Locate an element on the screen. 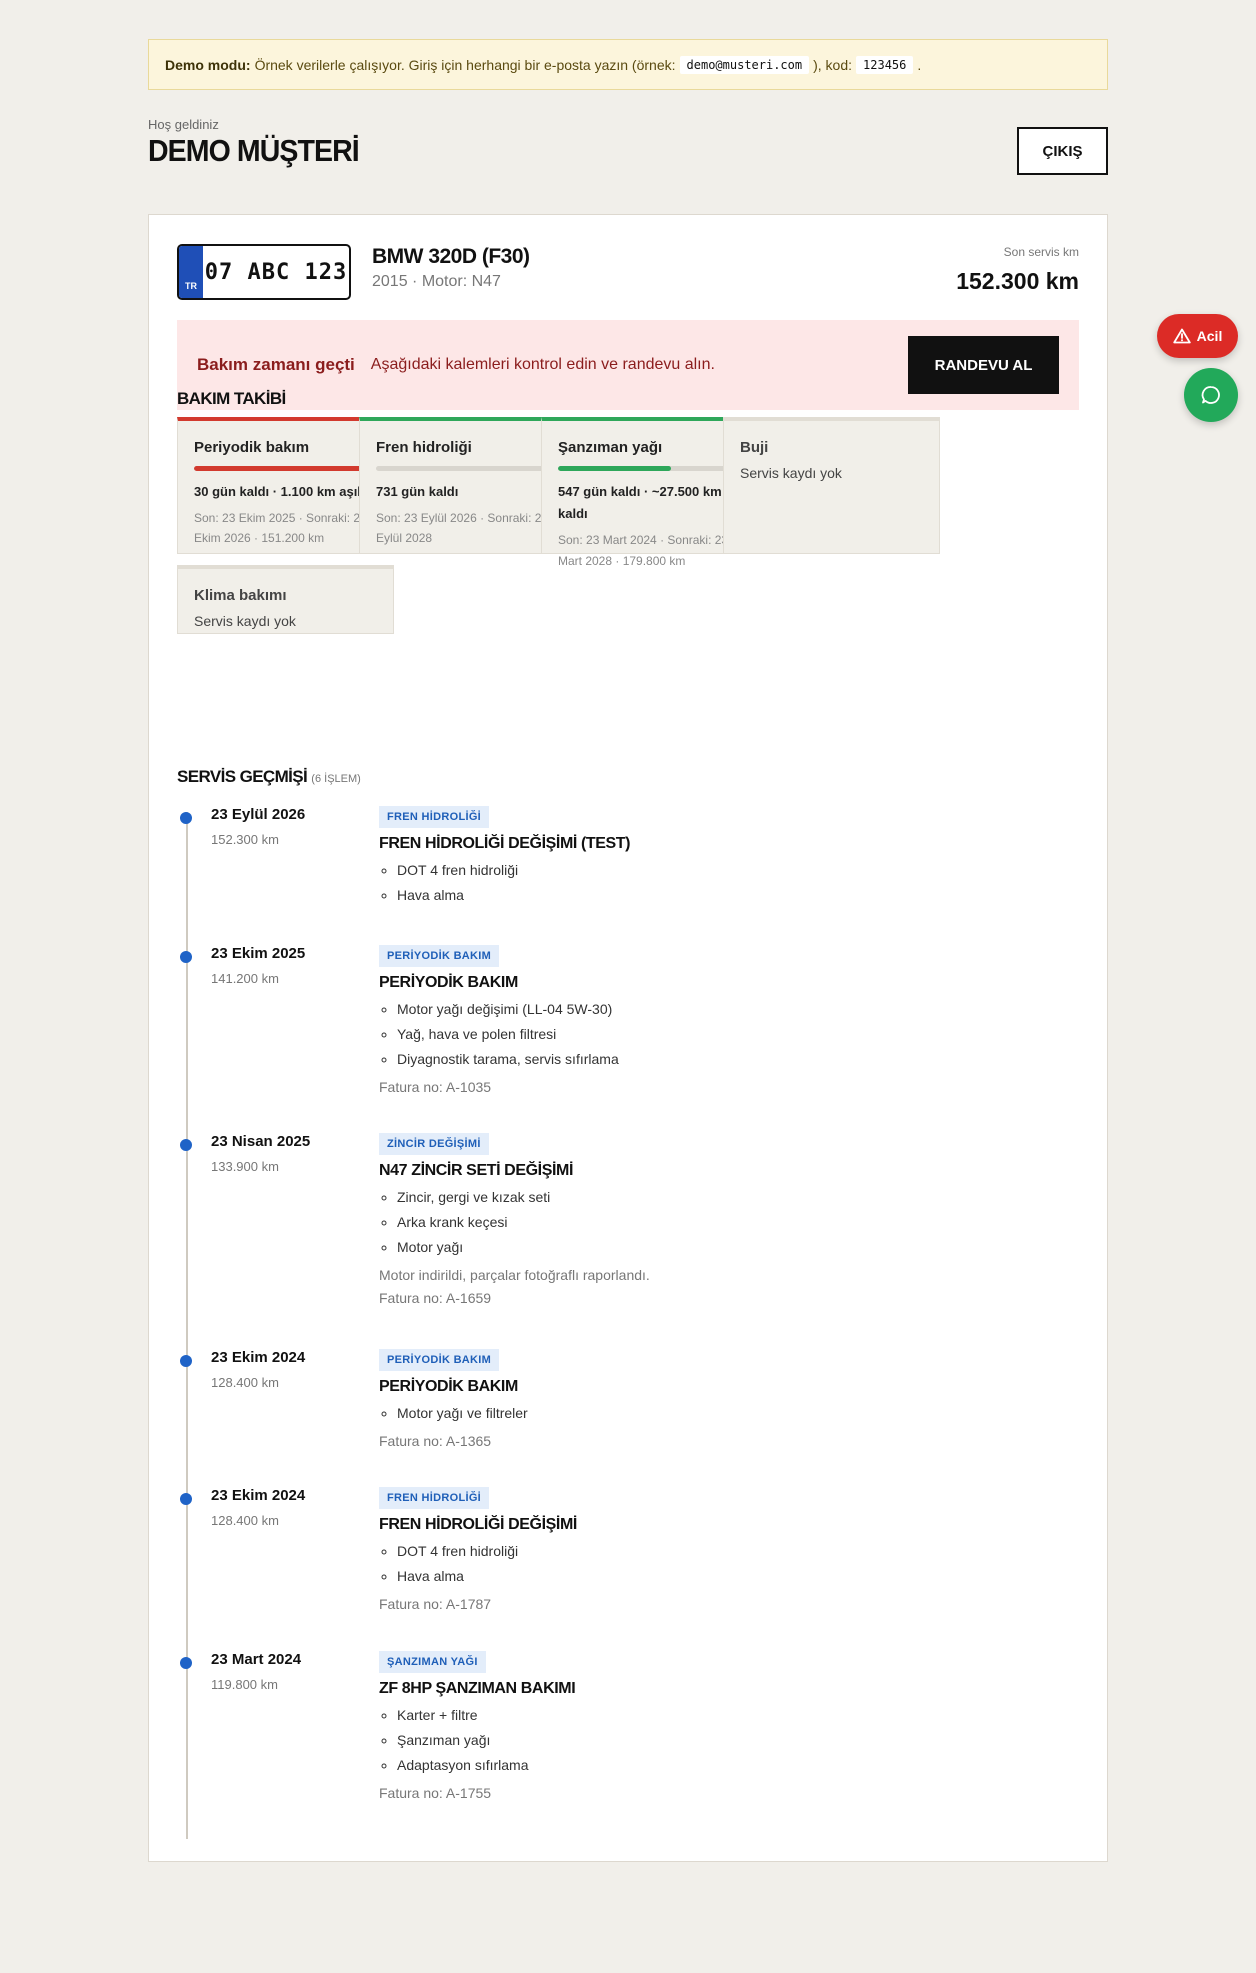  demo-mid: ), kod: is located at coordinates (833, 64).